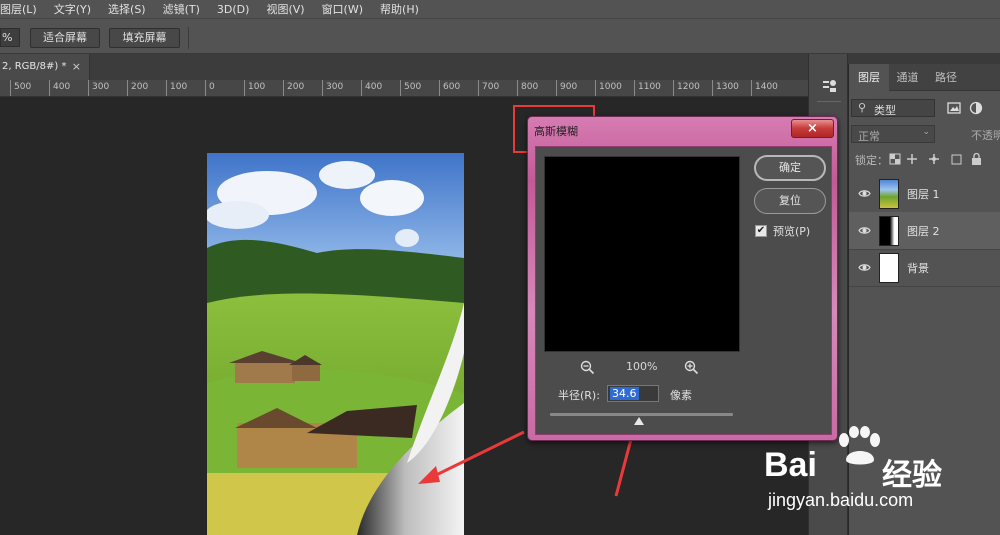 This screenshot has height=535, width=1000. Describe the element at coordinates (985, 135) in the screenshot. I see `opacity-label: 不透明` at that location.